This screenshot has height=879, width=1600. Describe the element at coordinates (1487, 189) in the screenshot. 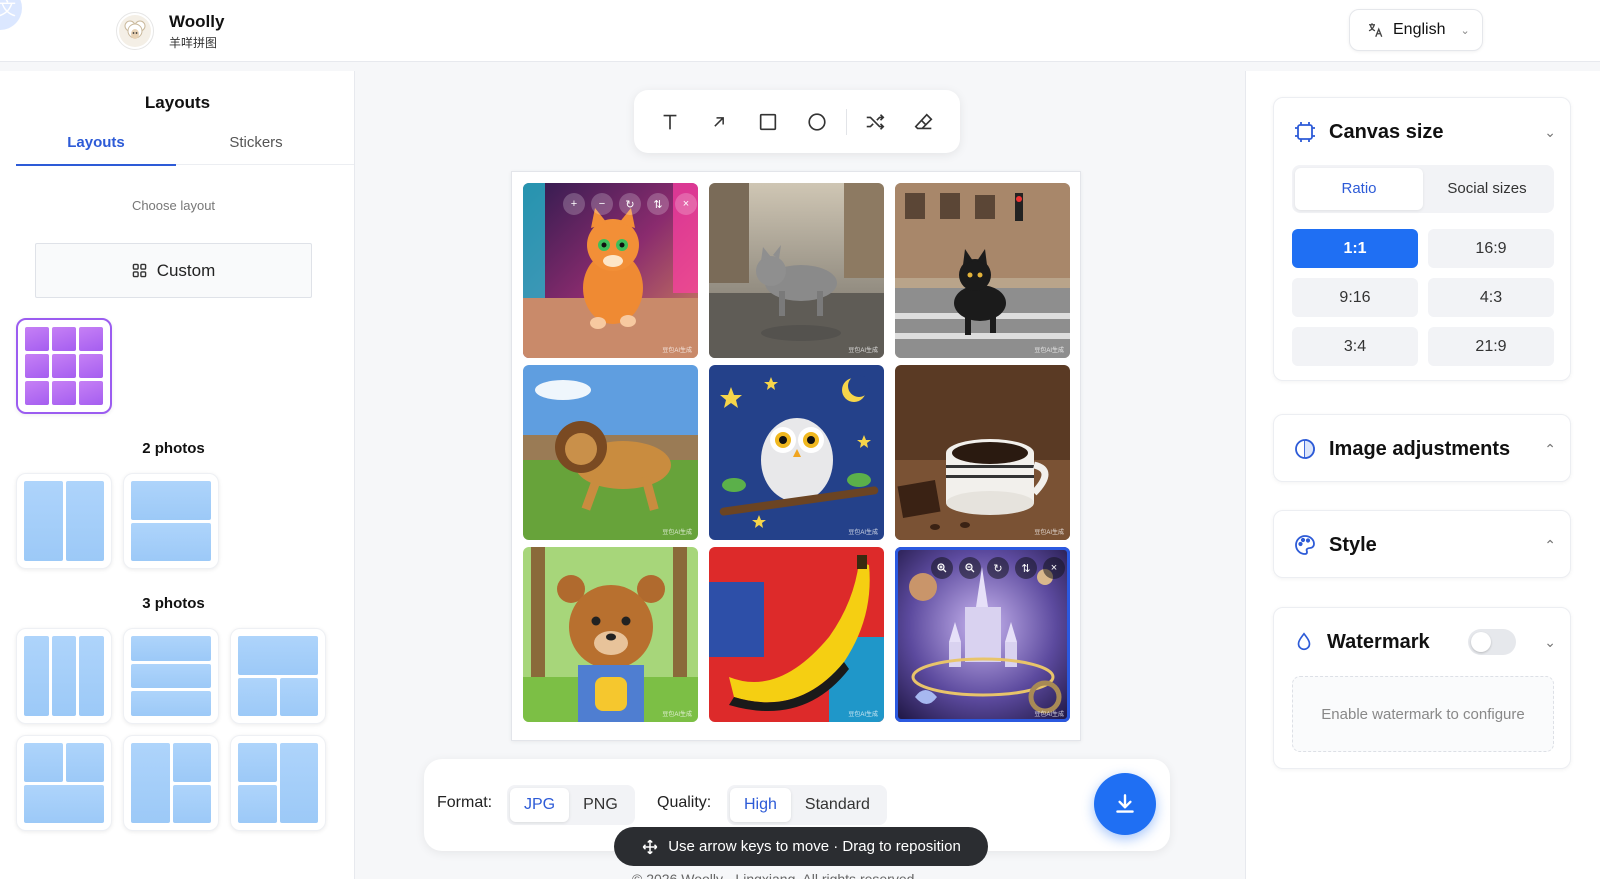

I see `tab-social-sizes: Social sizes` at that location.